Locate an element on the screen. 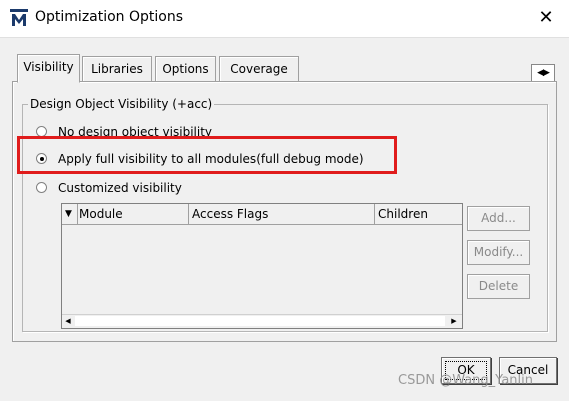  tab-scroll-buttons: ◀▶ is located at coordinates (543, 73).